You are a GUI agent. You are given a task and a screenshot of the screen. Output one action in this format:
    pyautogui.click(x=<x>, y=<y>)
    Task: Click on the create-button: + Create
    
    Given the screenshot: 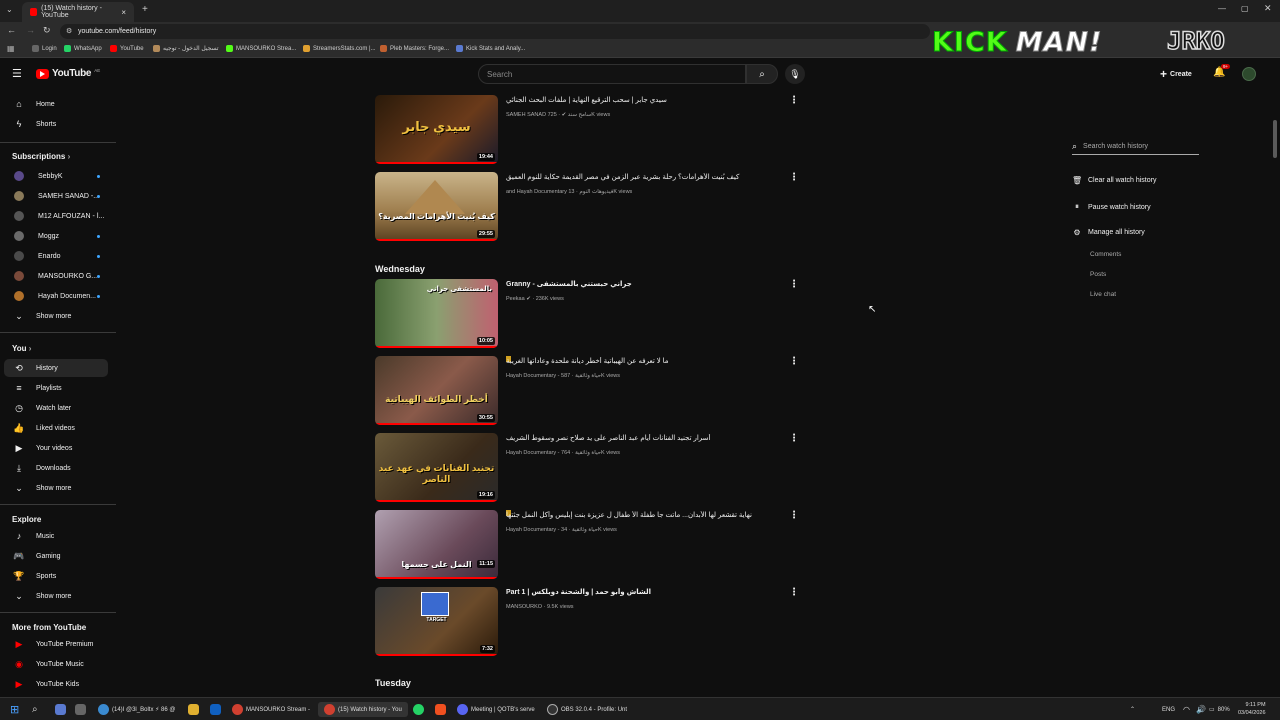 What is the action you would take?
    pyautogui.click(x=1176, y=74)
    